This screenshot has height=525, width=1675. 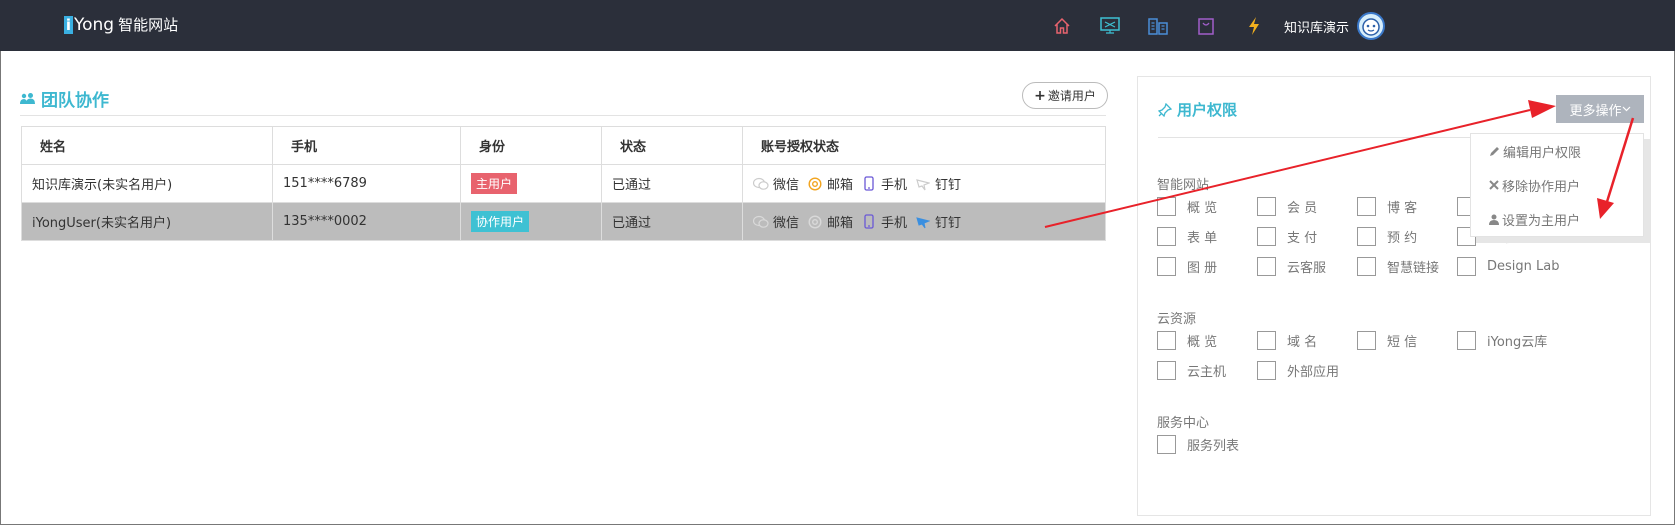 What do you see at coordinates (500, 221) in the screenshot?
I see `role-badge: 协作用户` at bounding box center [500, 221].